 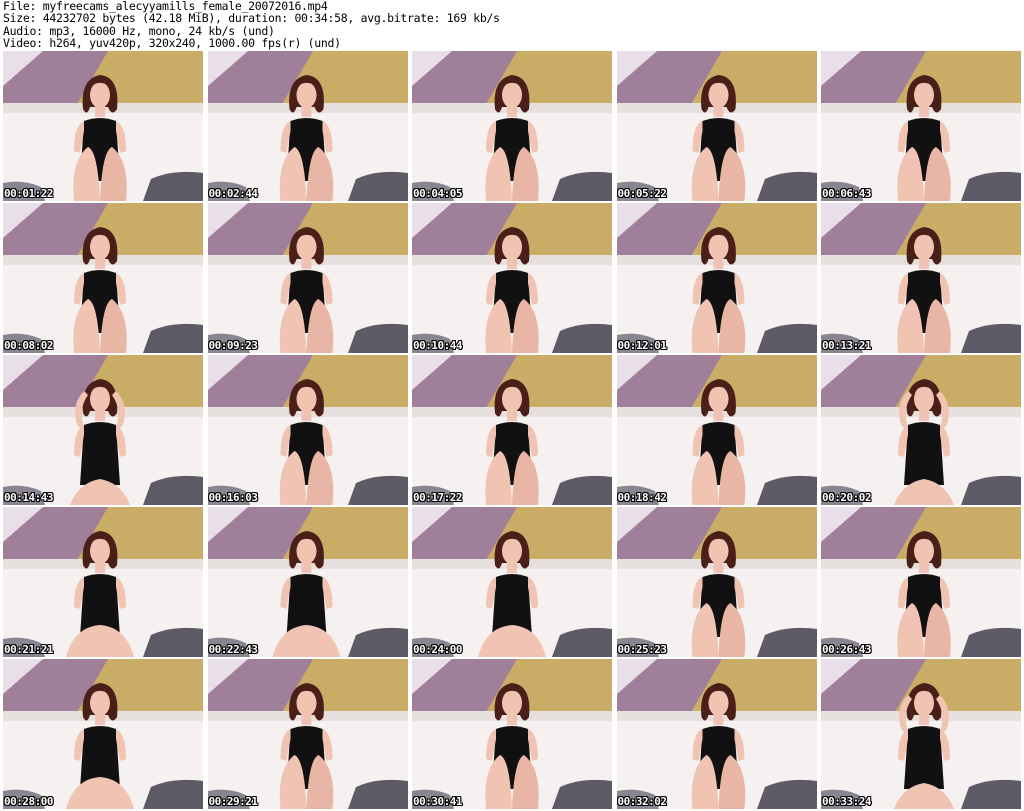 I want to click on video-thumbnail: 00:02:44, so click(x=307, y=126).